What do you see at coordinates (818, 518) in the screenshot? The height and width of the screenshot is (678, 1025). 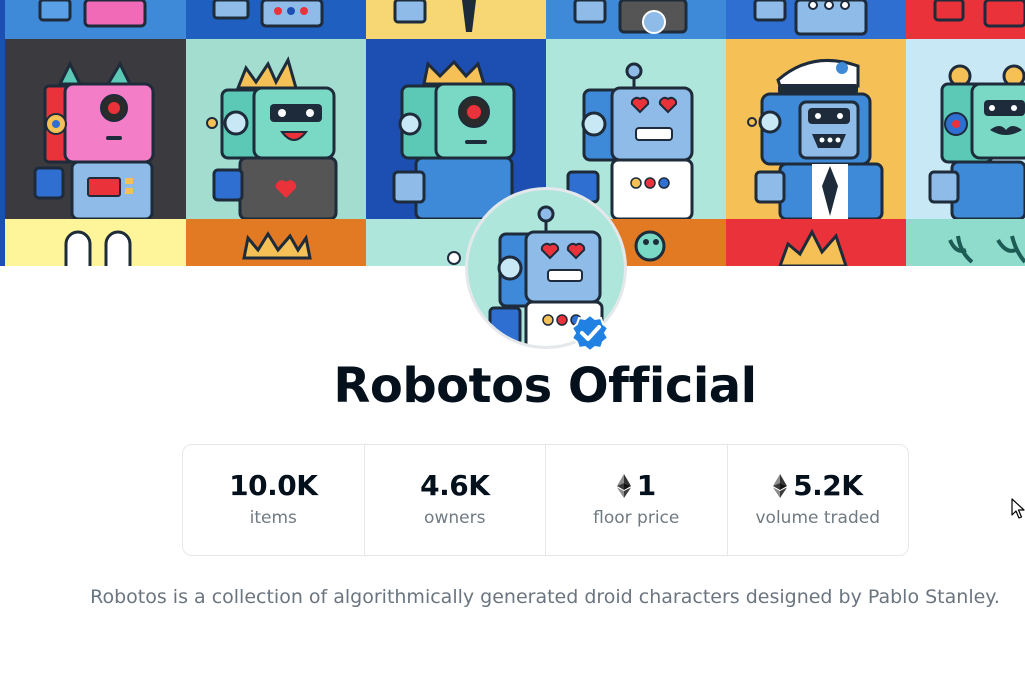 I see `stat-volume-traded-label: volume traded` at bounding box center [818, 518].